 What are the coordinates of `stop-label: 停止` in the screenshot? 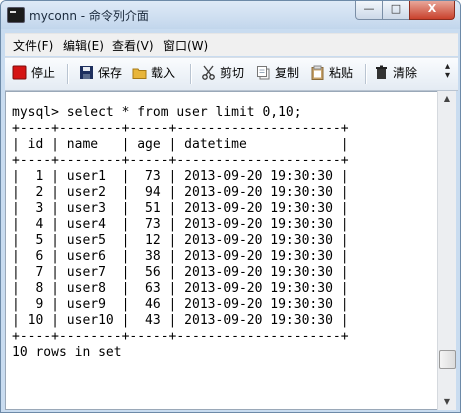 It's located at (43, 73).